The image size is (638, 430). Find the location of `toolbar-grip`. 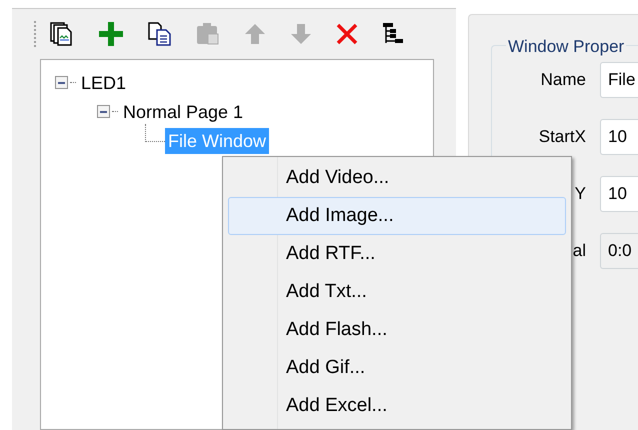

toolbar-grip is located at coordinates (35, 34).